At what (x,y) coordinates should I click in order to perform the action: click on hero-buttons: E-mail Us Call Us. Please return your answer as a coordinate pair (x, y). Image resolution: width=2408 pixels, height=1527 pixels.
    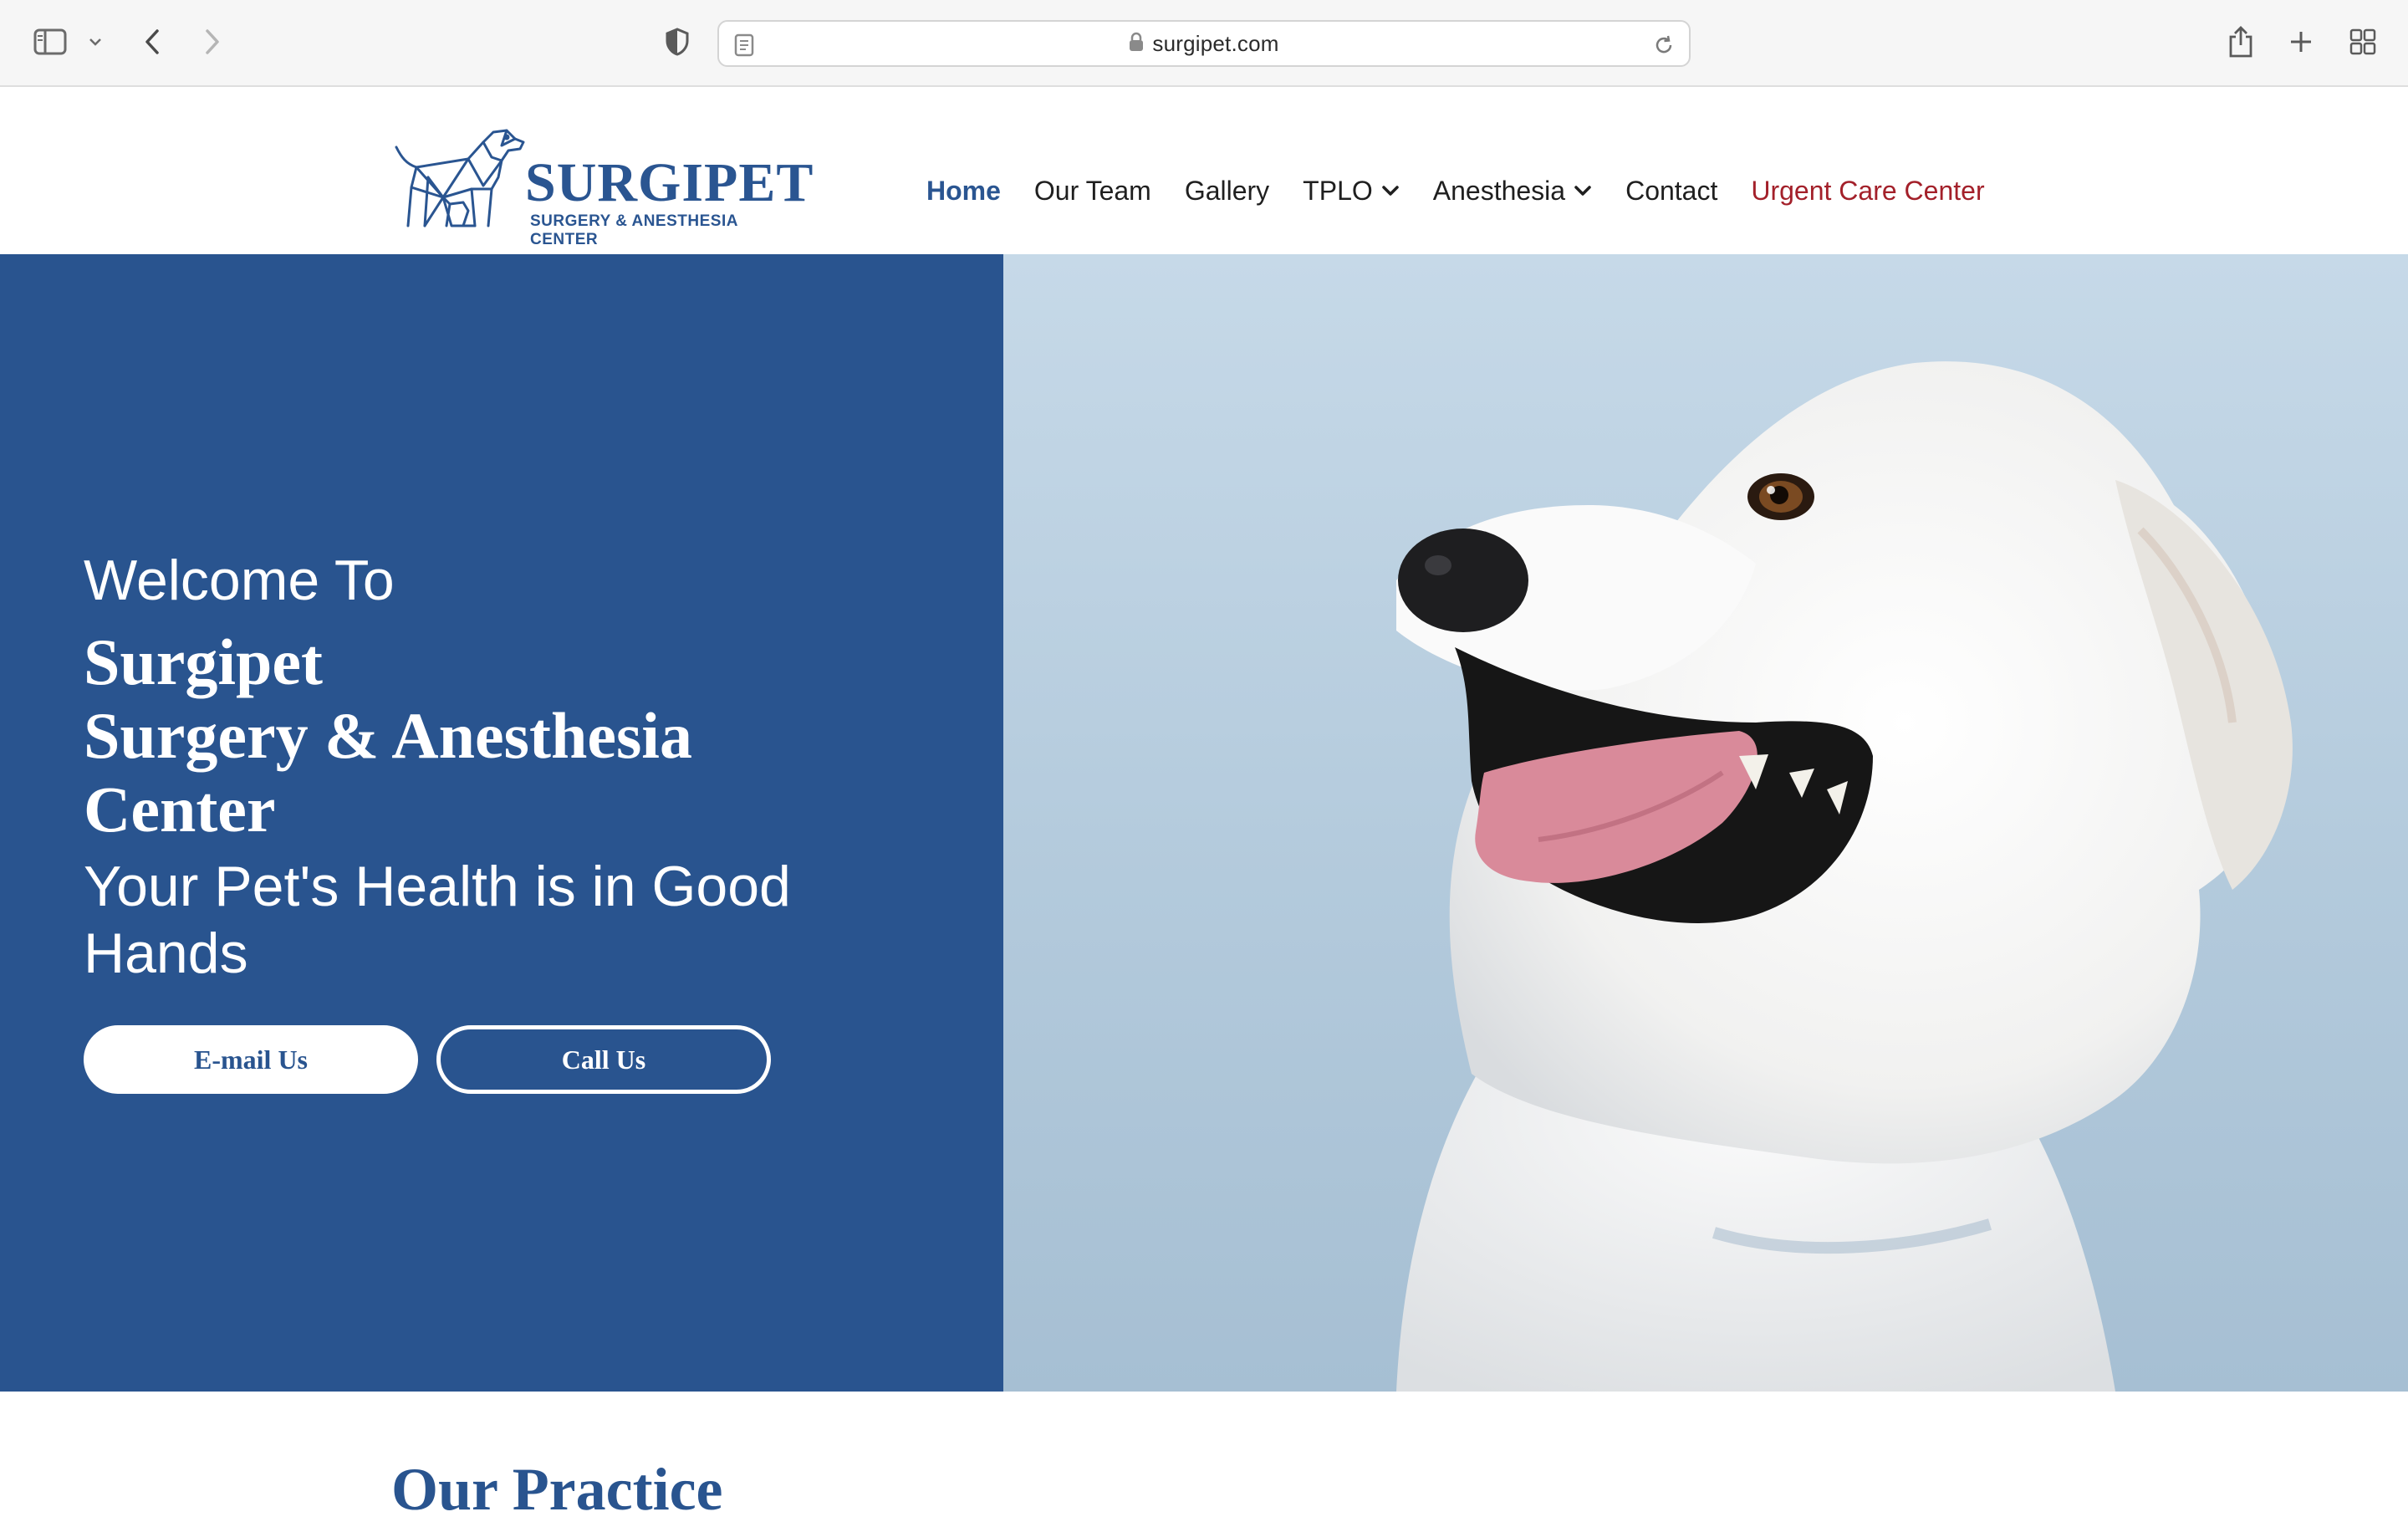
    Looking at the image, I should click on (428, 1059).